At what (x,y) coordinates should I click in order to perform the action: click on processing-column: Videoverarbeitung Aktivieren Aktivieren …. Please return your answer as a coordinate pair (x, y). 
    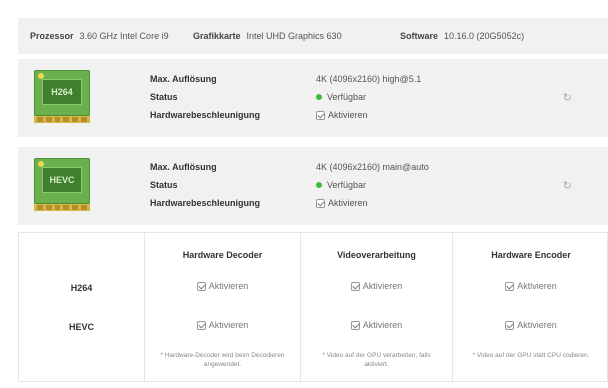
    Looking at the image, I should click on (377, 307).